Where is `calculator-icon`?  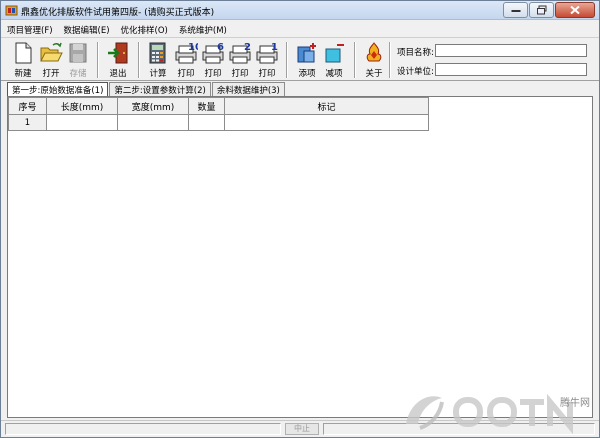
calculator-icon is located at coordinates (157, 53).